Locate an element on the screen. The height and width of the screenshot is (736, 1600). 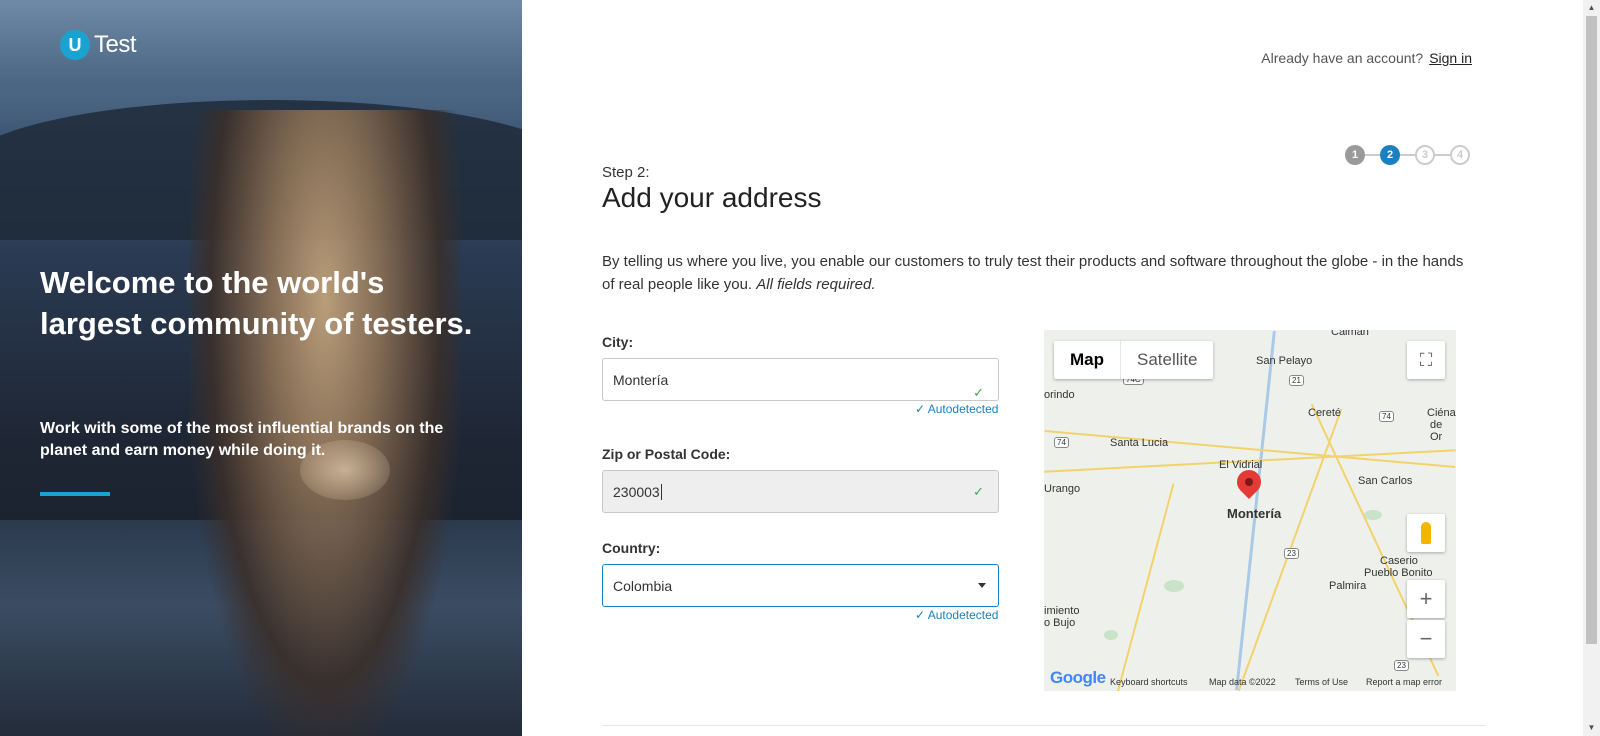
scroll-up-icon: ▲ is located at coordinates (1591, 8).